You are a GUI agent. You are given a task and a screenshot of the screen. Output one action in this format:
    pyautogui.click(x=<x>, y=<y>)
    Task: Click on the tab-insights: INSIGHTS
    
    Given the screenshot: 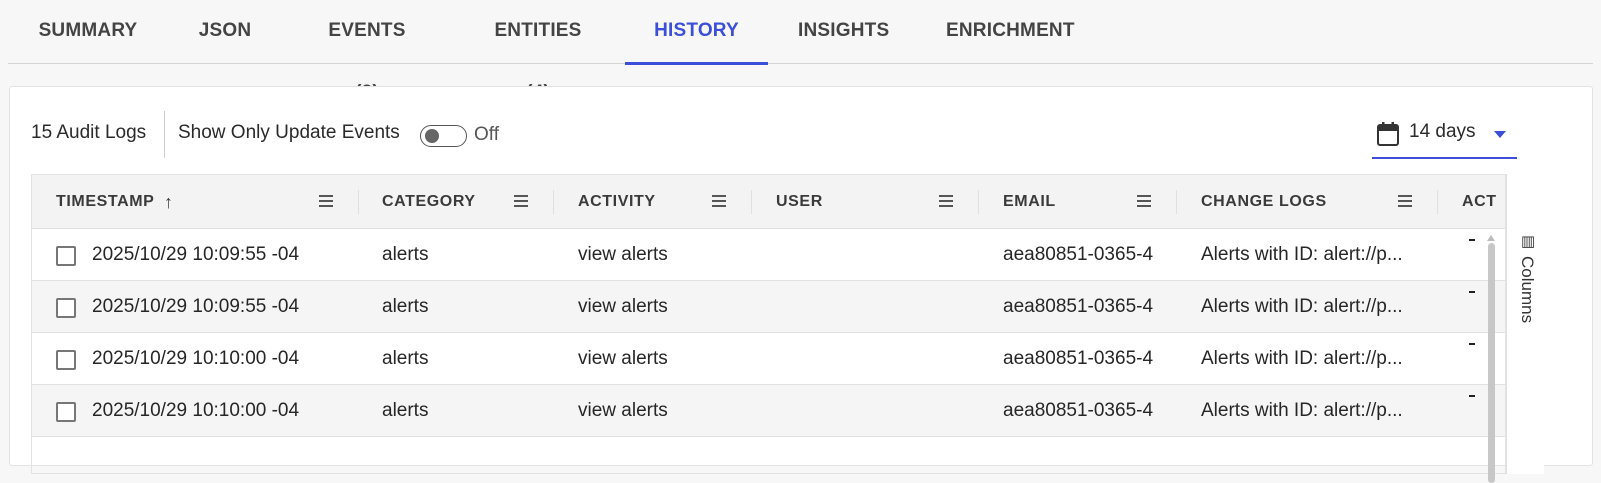 What is the action you would take?
    pyautogui.click(x=843, y=31)
    